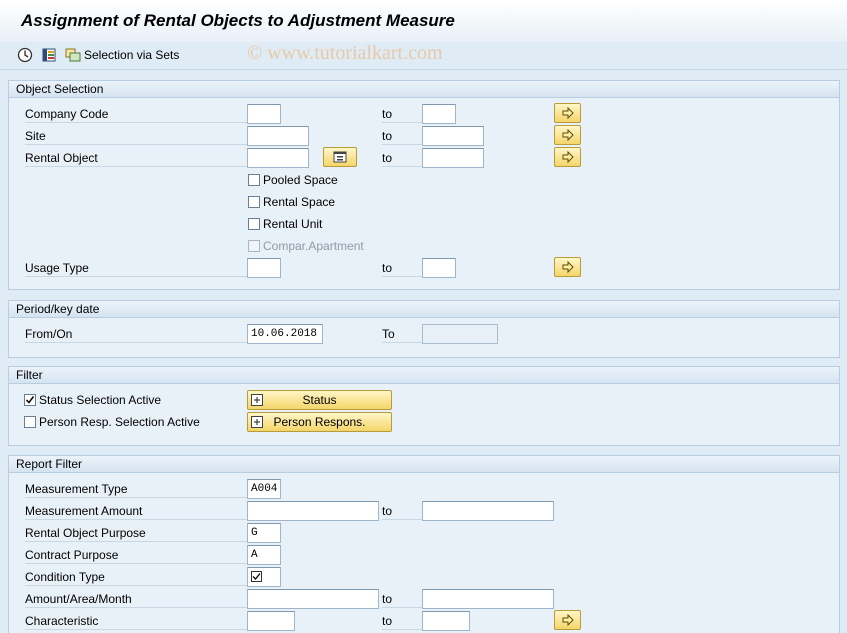  What do you see at coordinates (299, 202) in the screenshot?
I see `rental-space-label: Rental Space` at bounding box center [299, 202].